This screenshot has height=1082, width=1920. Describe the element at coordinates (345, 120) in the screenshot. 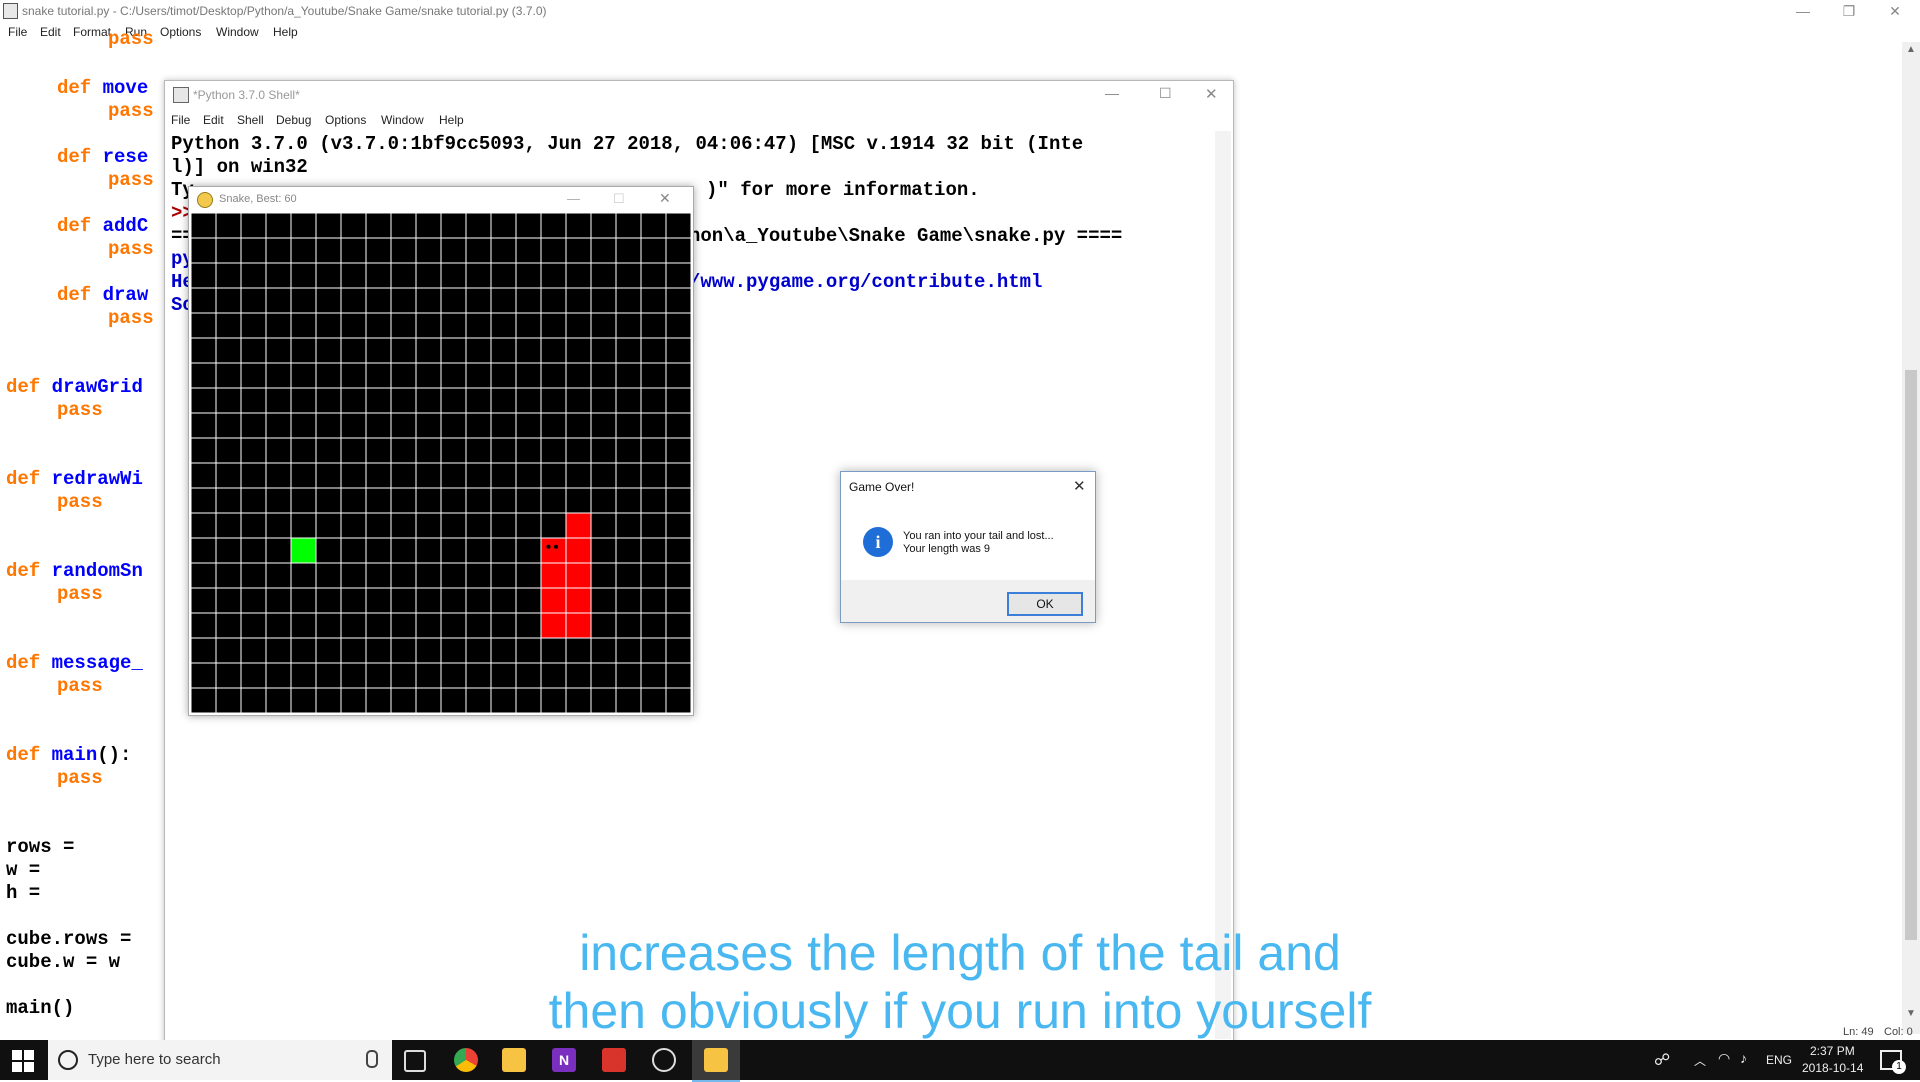

I see `shell-menu-options: Options` at that location.